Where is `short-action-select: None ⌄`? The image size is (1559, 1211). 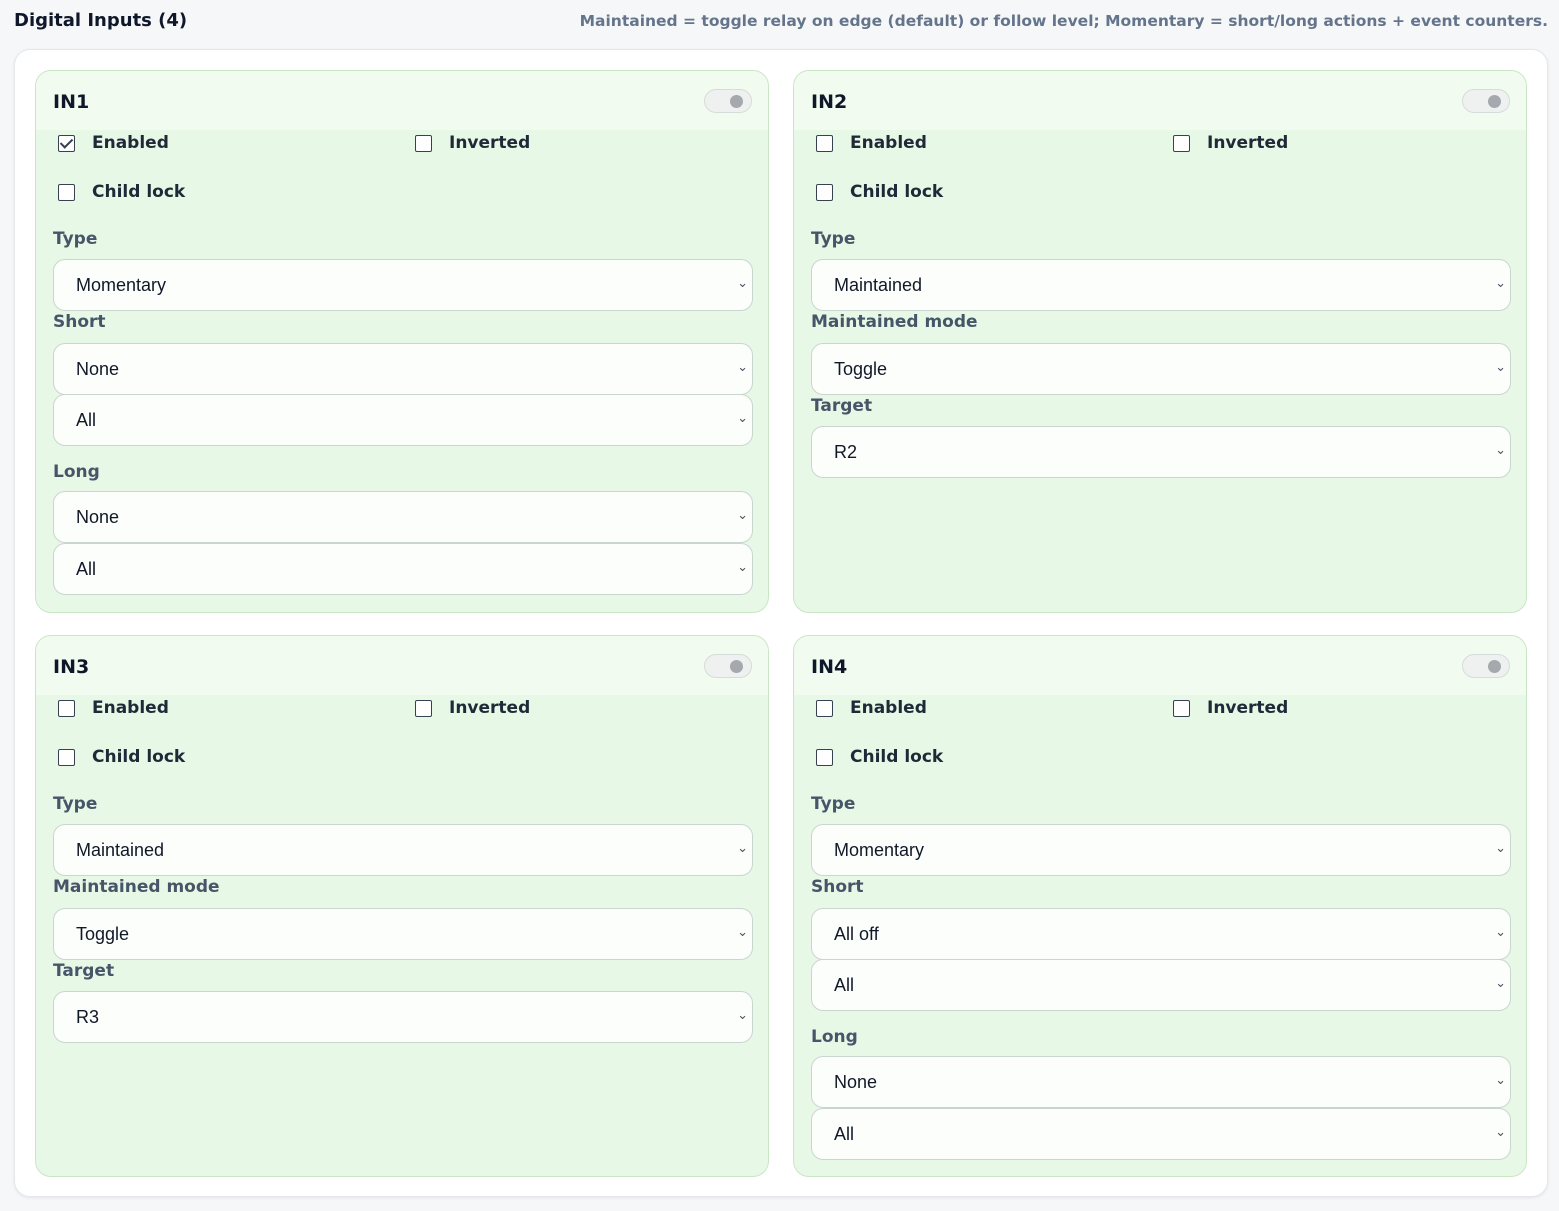 short-action-select: None ⌄ is located at coordinates (403, 369).